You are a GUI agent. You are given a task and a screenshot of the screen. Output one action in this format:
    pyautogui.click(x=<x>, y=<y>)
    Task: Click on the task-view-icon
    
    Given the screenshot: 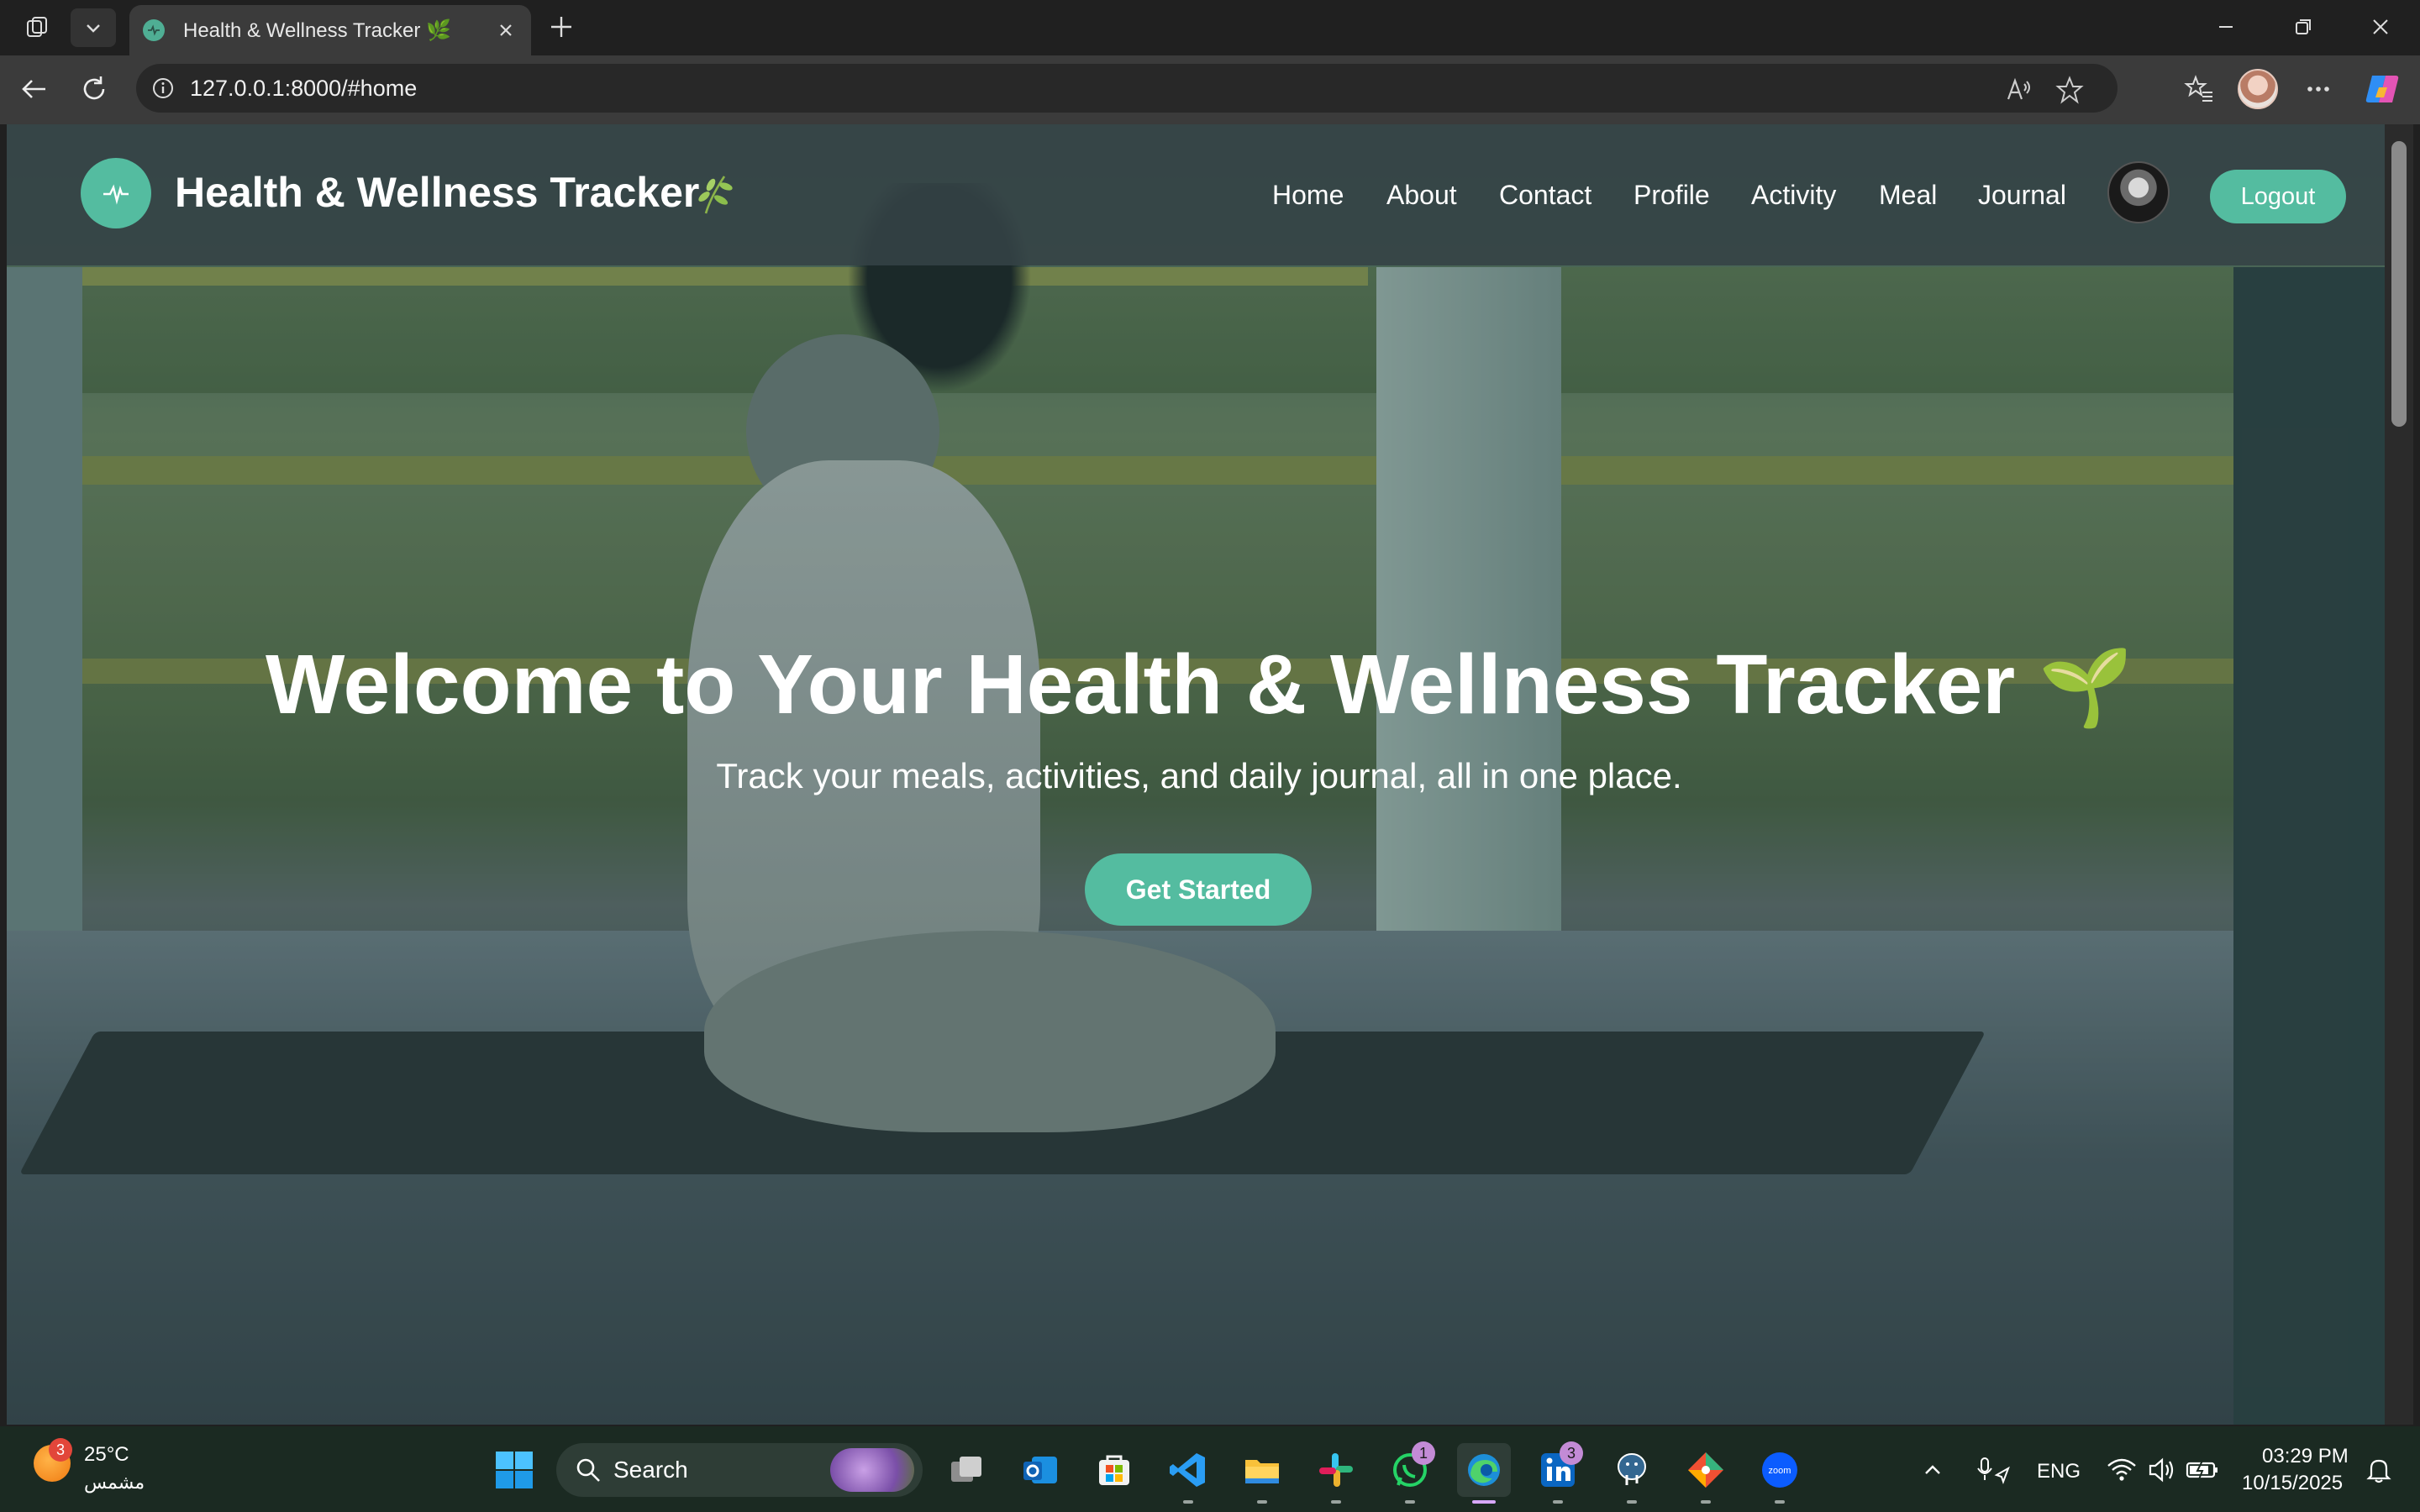 What is the action you would take?
    pyautogui.click(x=966, y=1470)
    